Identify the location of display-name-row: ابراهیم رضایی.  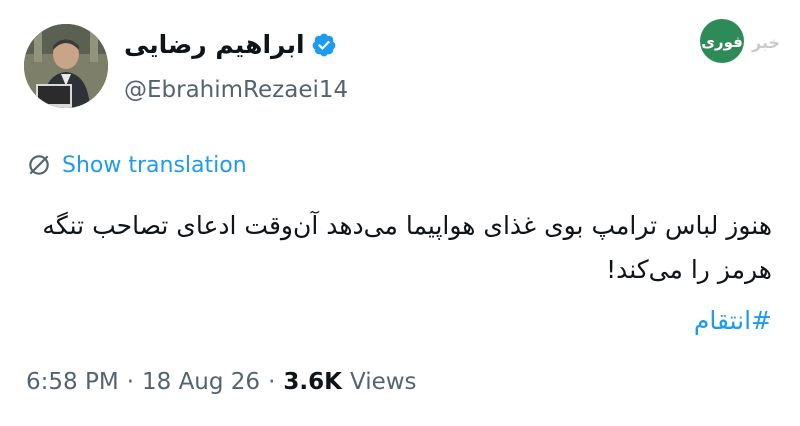
(230, 44).